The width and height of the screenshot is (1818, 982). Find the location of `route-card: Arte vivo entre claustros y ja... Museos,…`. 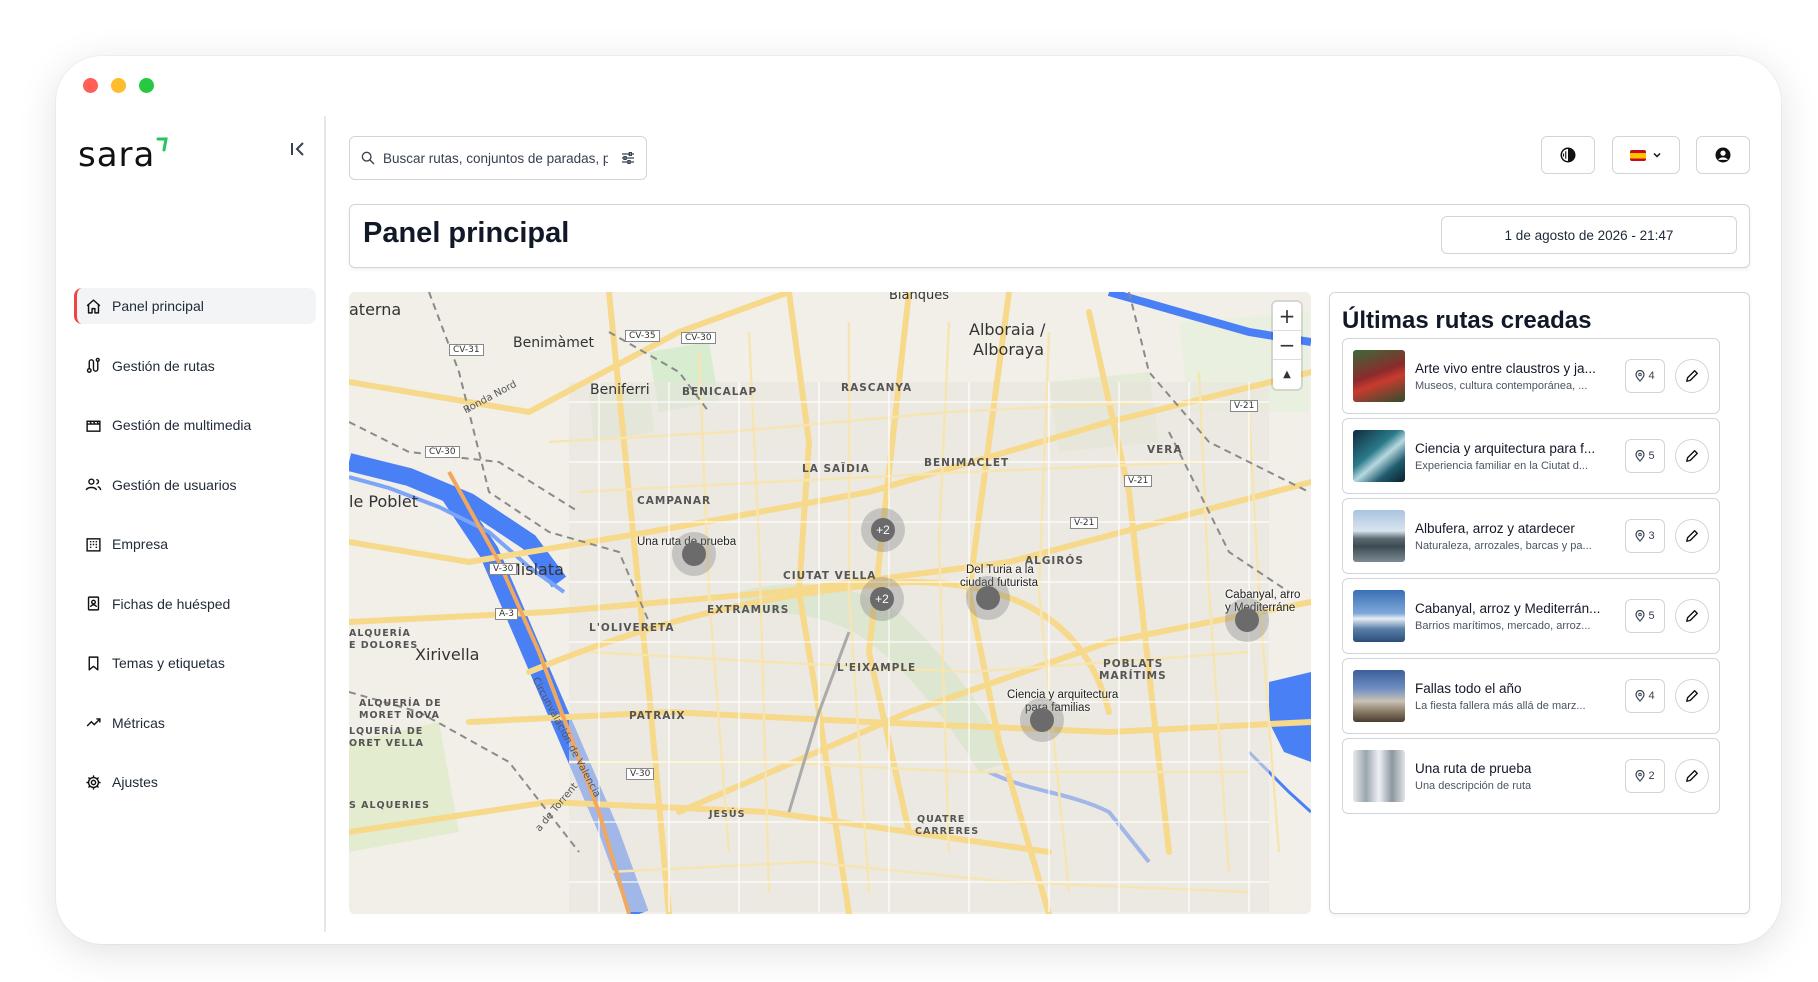

route-card: Arte vivo entre claustros y ja... Museos,… is located at coordinates (1531, 376).